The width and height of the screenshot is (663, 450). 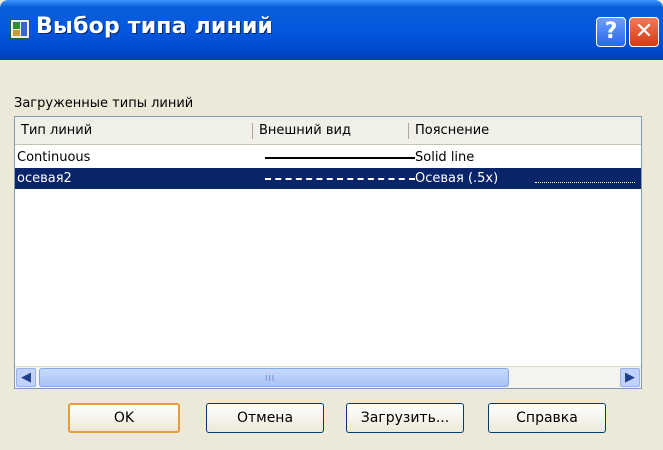 I want to click on column-header-linetype: Тип линий, so click(x=133, y=130).